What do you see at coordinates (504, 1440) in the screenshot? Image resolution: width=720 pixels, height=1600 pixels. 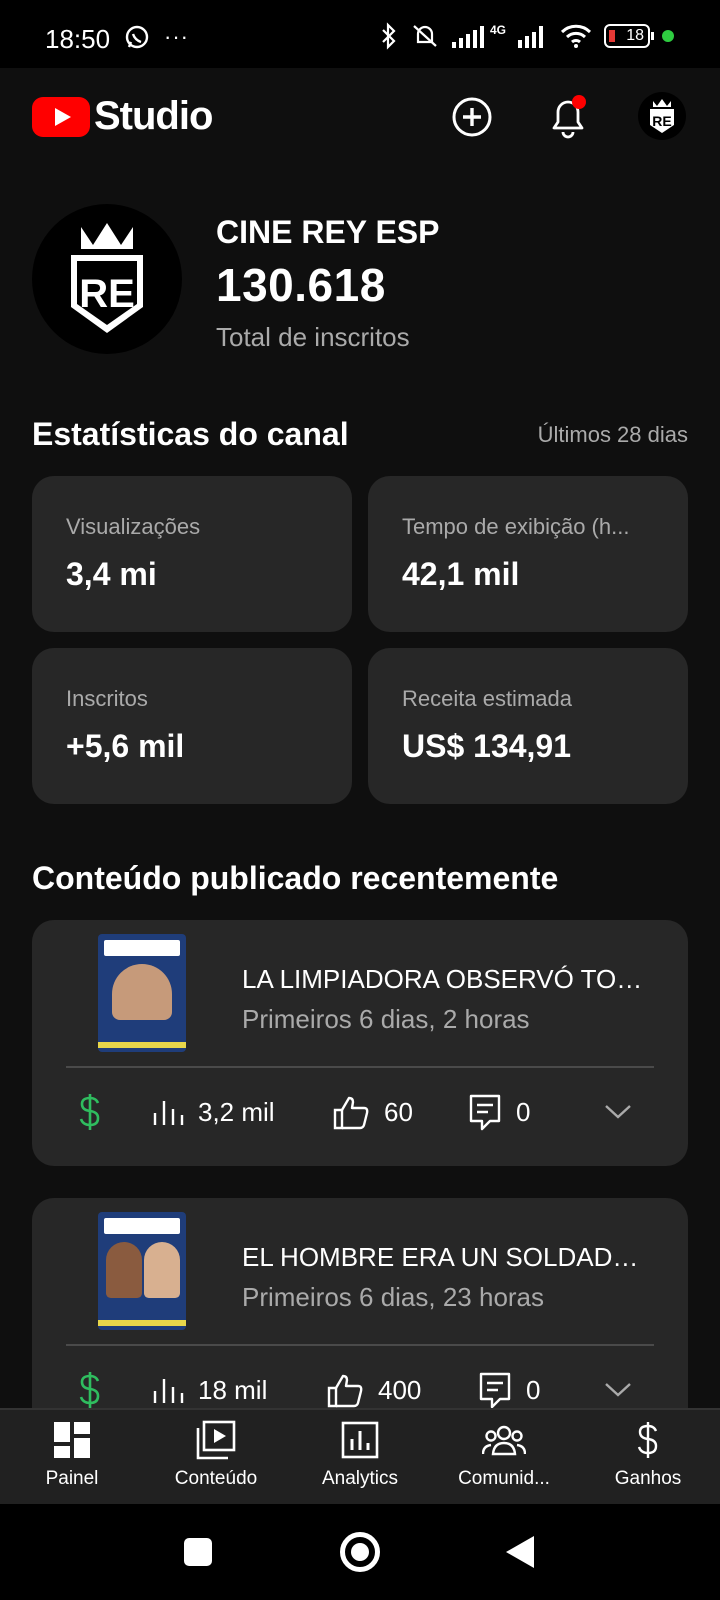 I see `community-icon` at bounding box center [504, 1440].